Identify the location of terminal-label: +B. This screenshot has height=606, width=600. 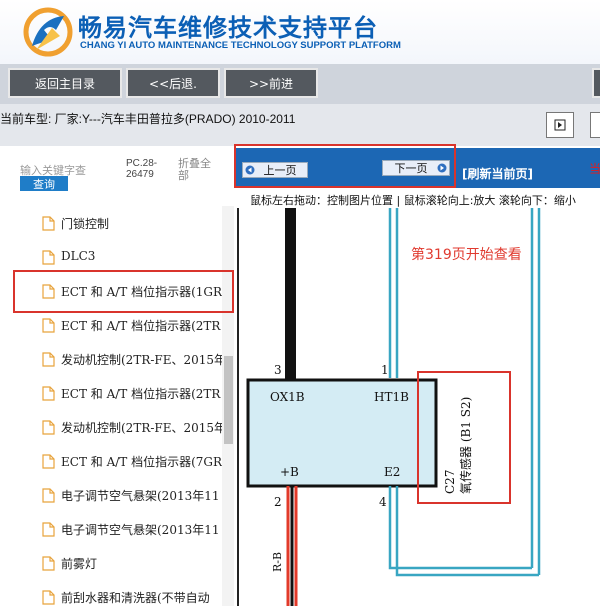
(289, 472).